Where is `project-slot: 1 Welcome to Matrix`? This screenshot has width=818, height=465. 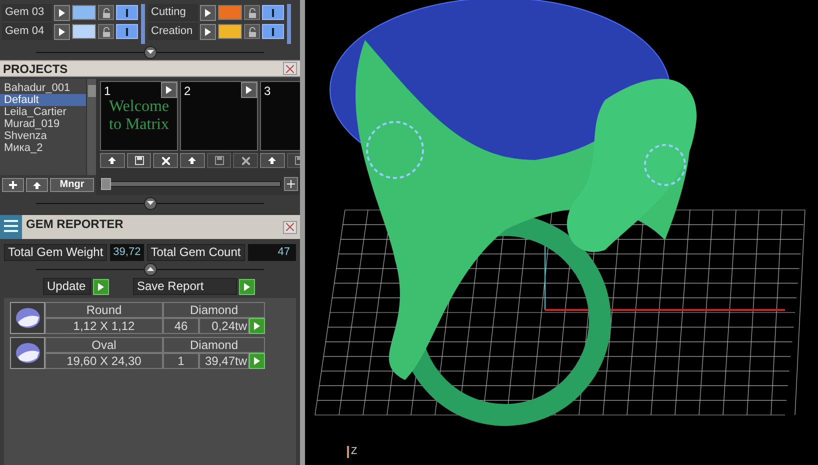
project-slot: 1 Welcome to Matrix is located at coordinates (139, 116).